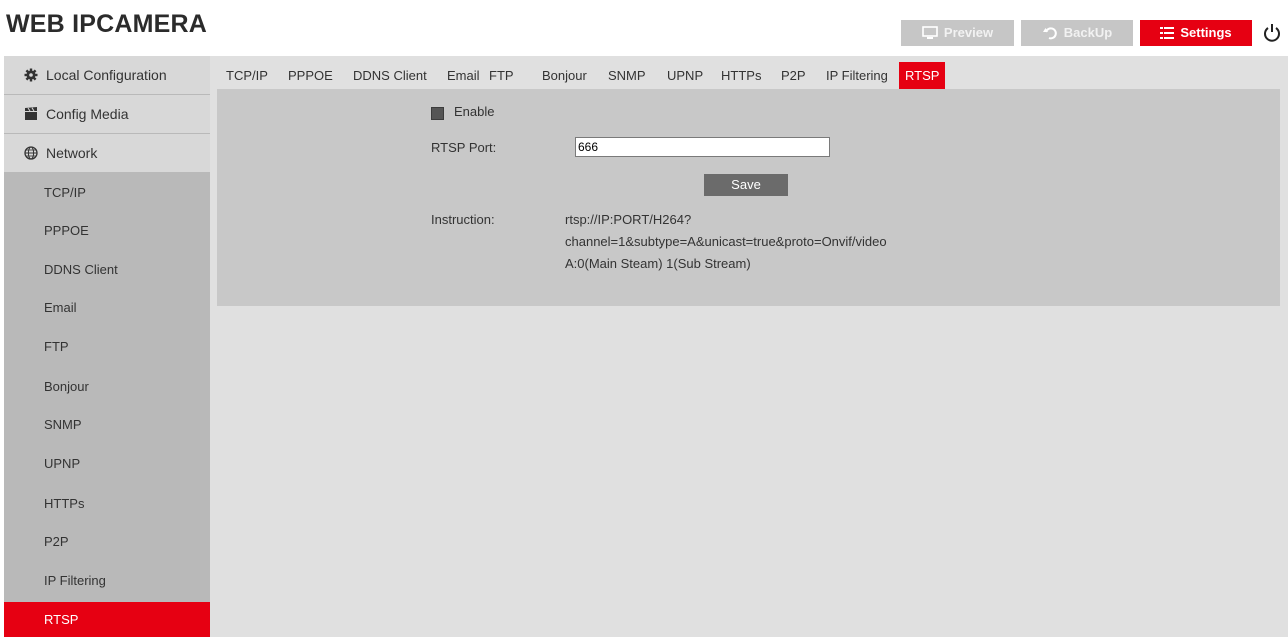 This screenshot has height=637, width=1288. I want to click on tab-bonjour: Bonjour, so click(564, 75).